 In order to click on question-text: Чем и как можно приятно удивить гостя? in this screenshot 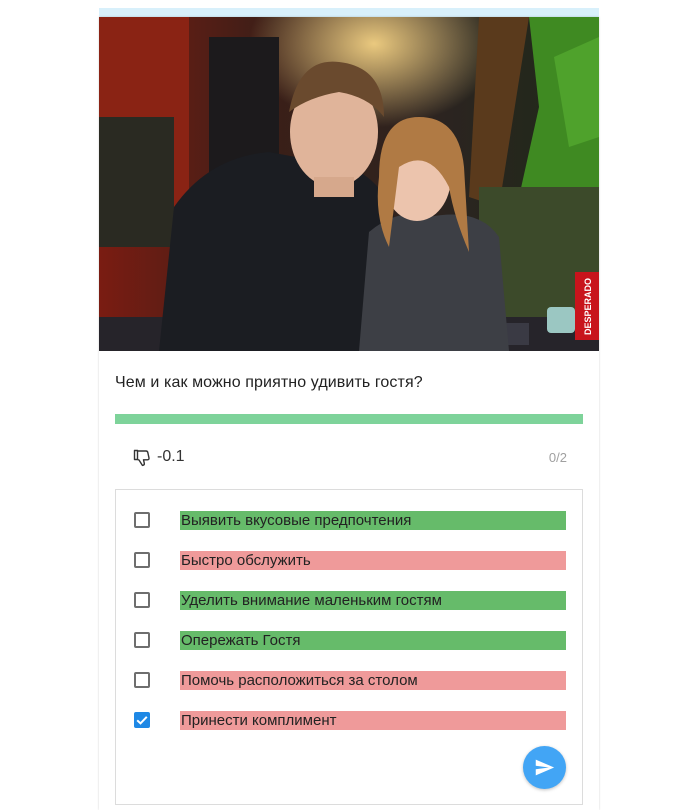, I will do `click(269, 382)`.